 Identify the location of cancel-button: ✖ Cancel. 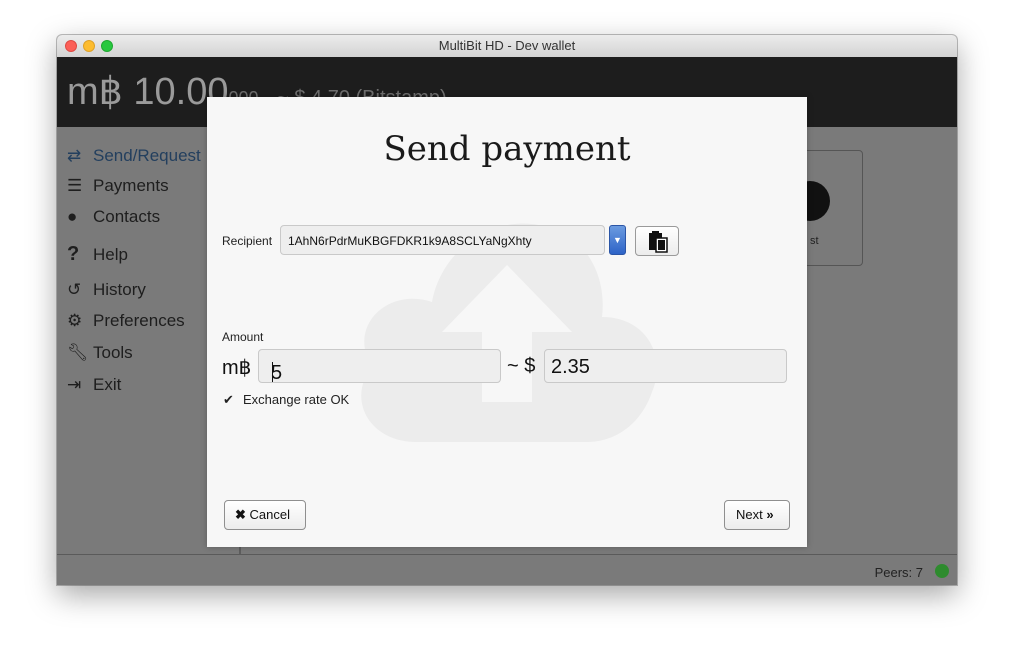
(265, 515).